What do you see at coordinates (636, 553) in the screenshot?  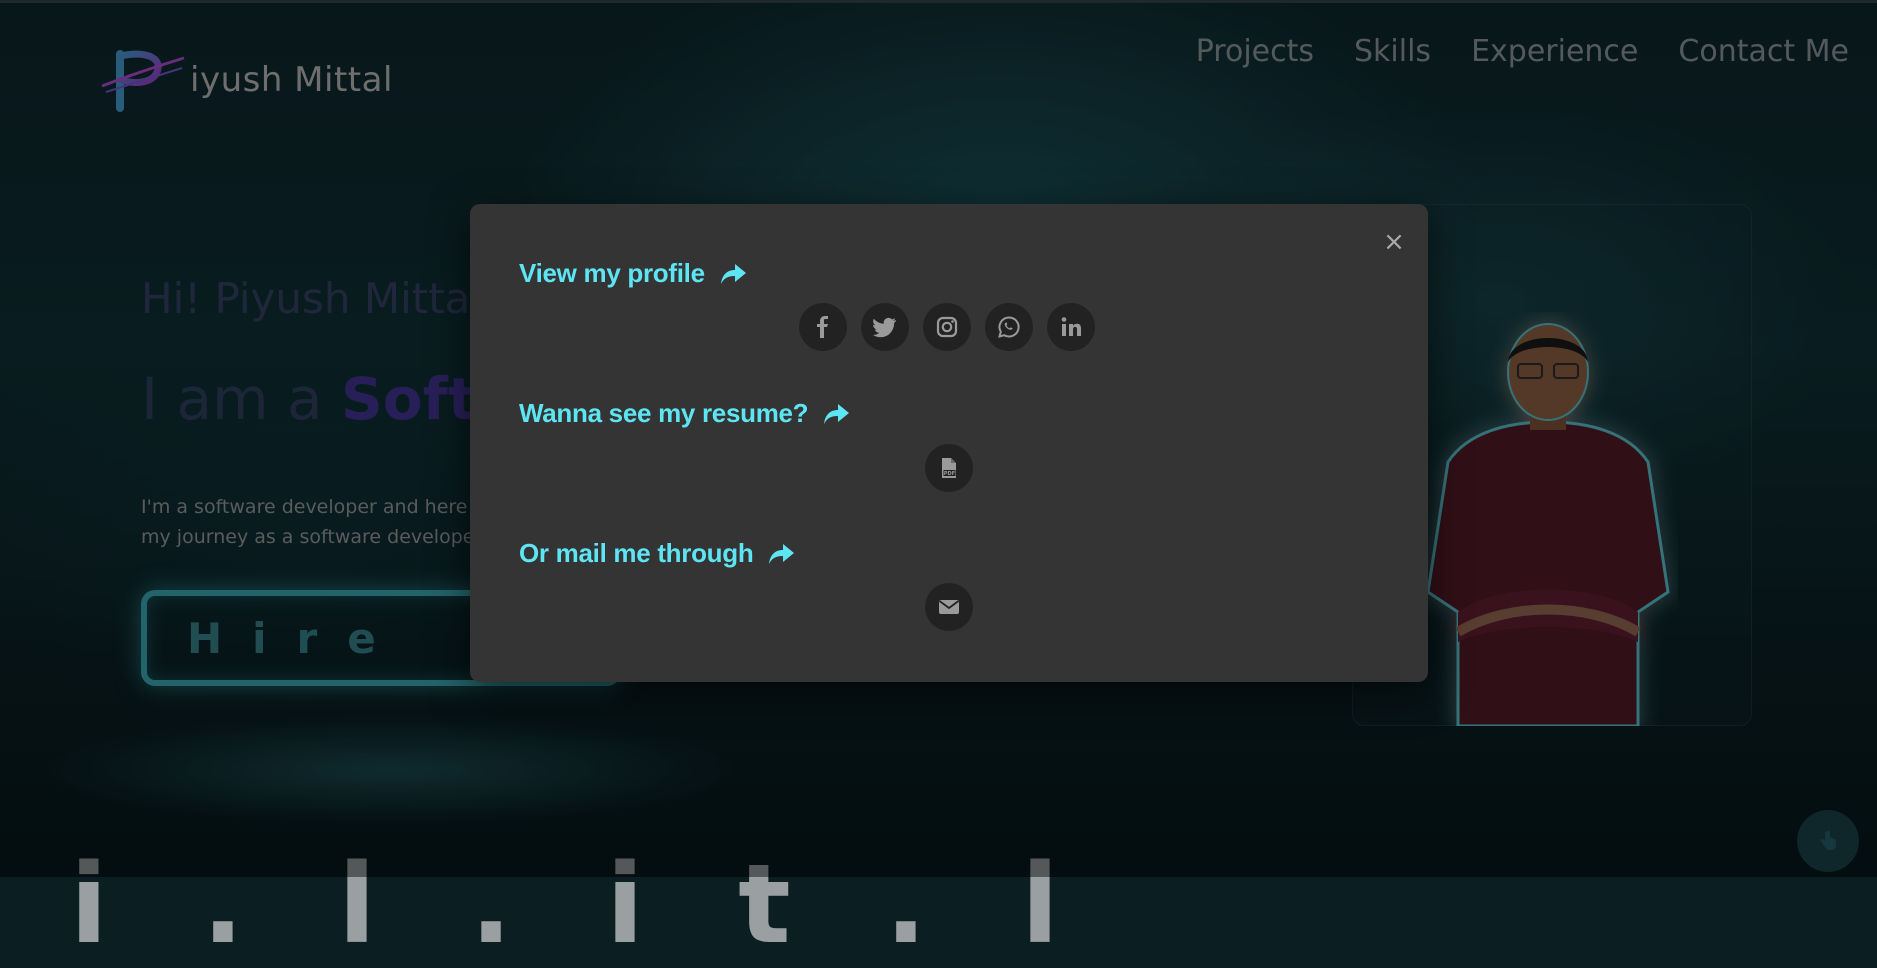 I see `mail-title-text: Or mail me through` at bounding box center [636, 553].